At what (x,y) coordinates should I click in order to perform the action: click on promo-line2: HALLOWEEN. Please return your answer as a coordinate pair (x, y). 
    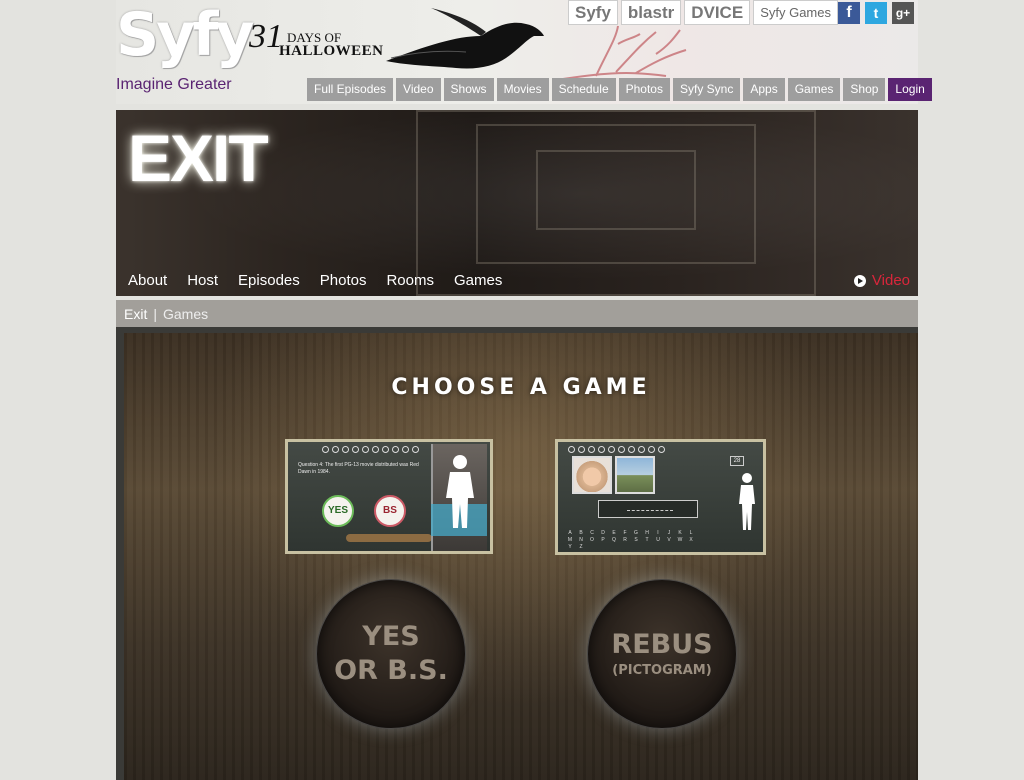
    Looking at the image, I should click on (331, 51).